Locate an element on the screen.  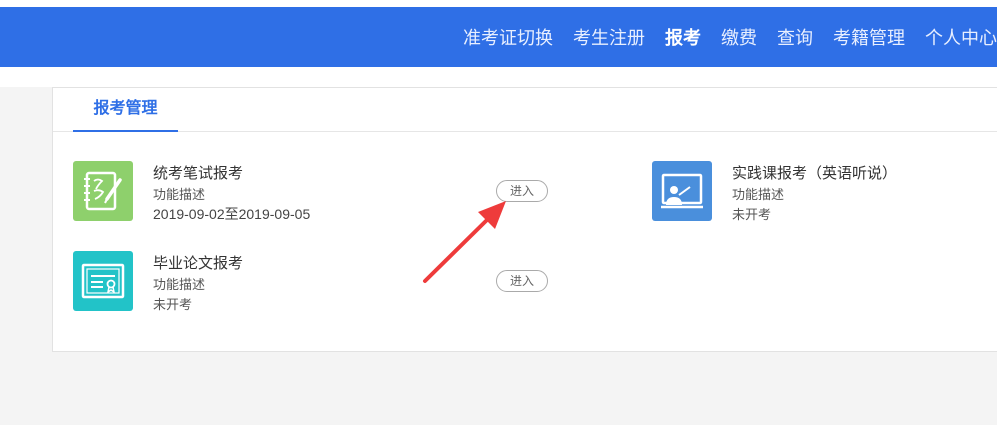
card-title: 实践课报考（英语听说） is located at coordinates (815, 173).